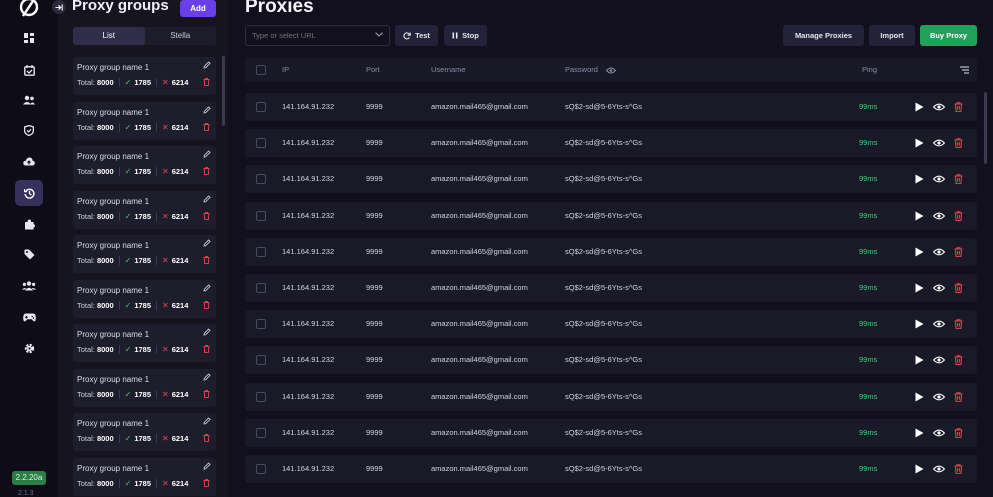 The height and width of the screenshot is (497, 993). What do you see at coordinates (892, 35) in the screenshot?
I see `import-button: Import` at bounding box center [892, 35].